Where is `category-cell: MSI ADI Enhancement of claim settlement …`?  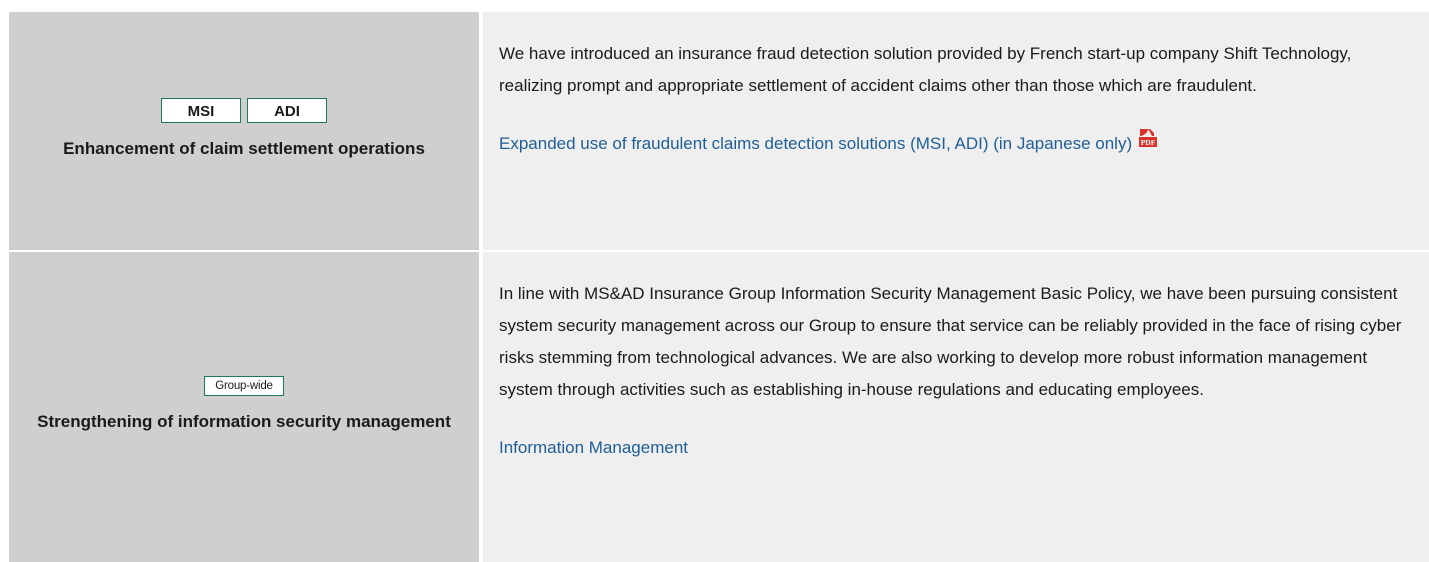
category-cell: MSI ADI Enhancement of claim settlement … is located at coordinates (246, 131).